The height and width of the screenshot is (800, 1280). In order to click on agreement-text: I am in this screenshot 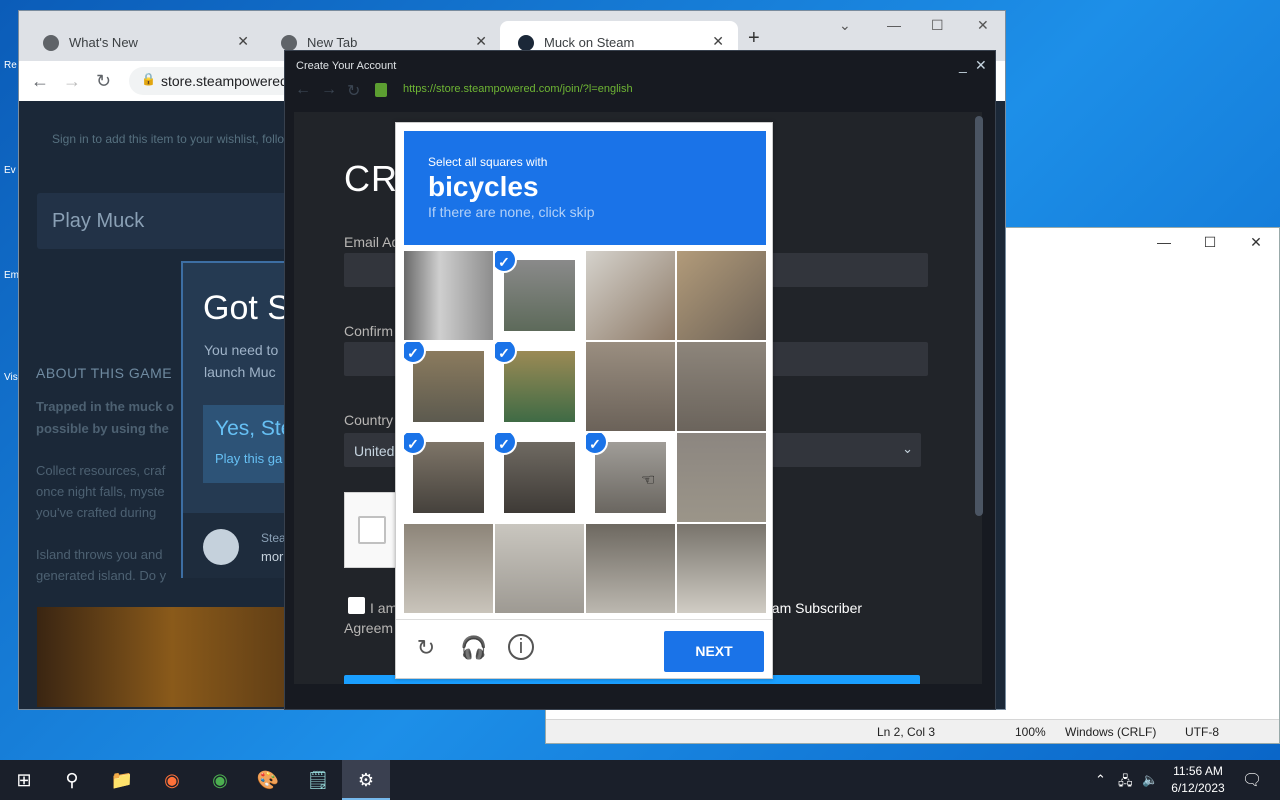, I will do `click(384, 608)`.